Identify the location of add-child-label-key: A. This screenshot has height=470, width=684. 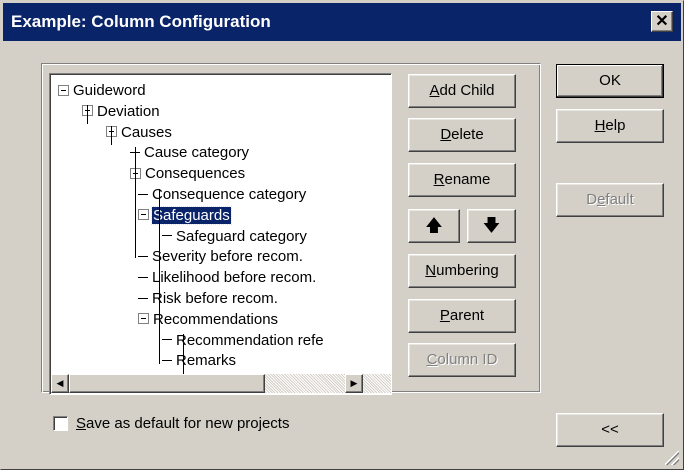
(434, 90).